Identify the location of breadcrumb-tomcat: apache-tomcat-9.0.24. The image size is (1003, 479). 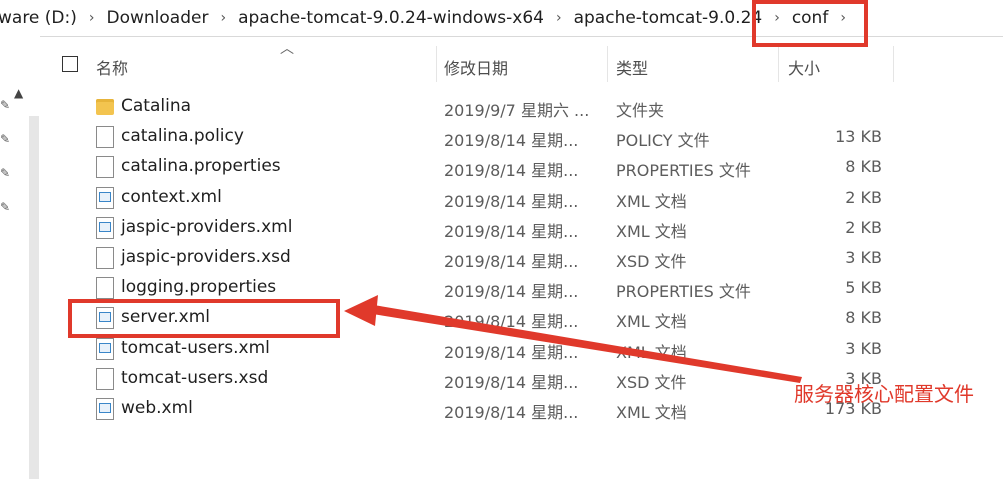
(668, 18).